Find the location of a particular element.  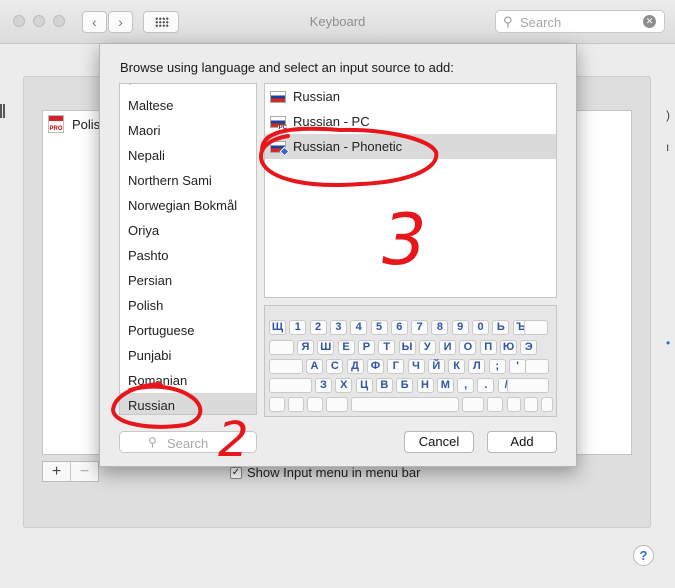

arrow-left-key is located at coordinates (514, 404).